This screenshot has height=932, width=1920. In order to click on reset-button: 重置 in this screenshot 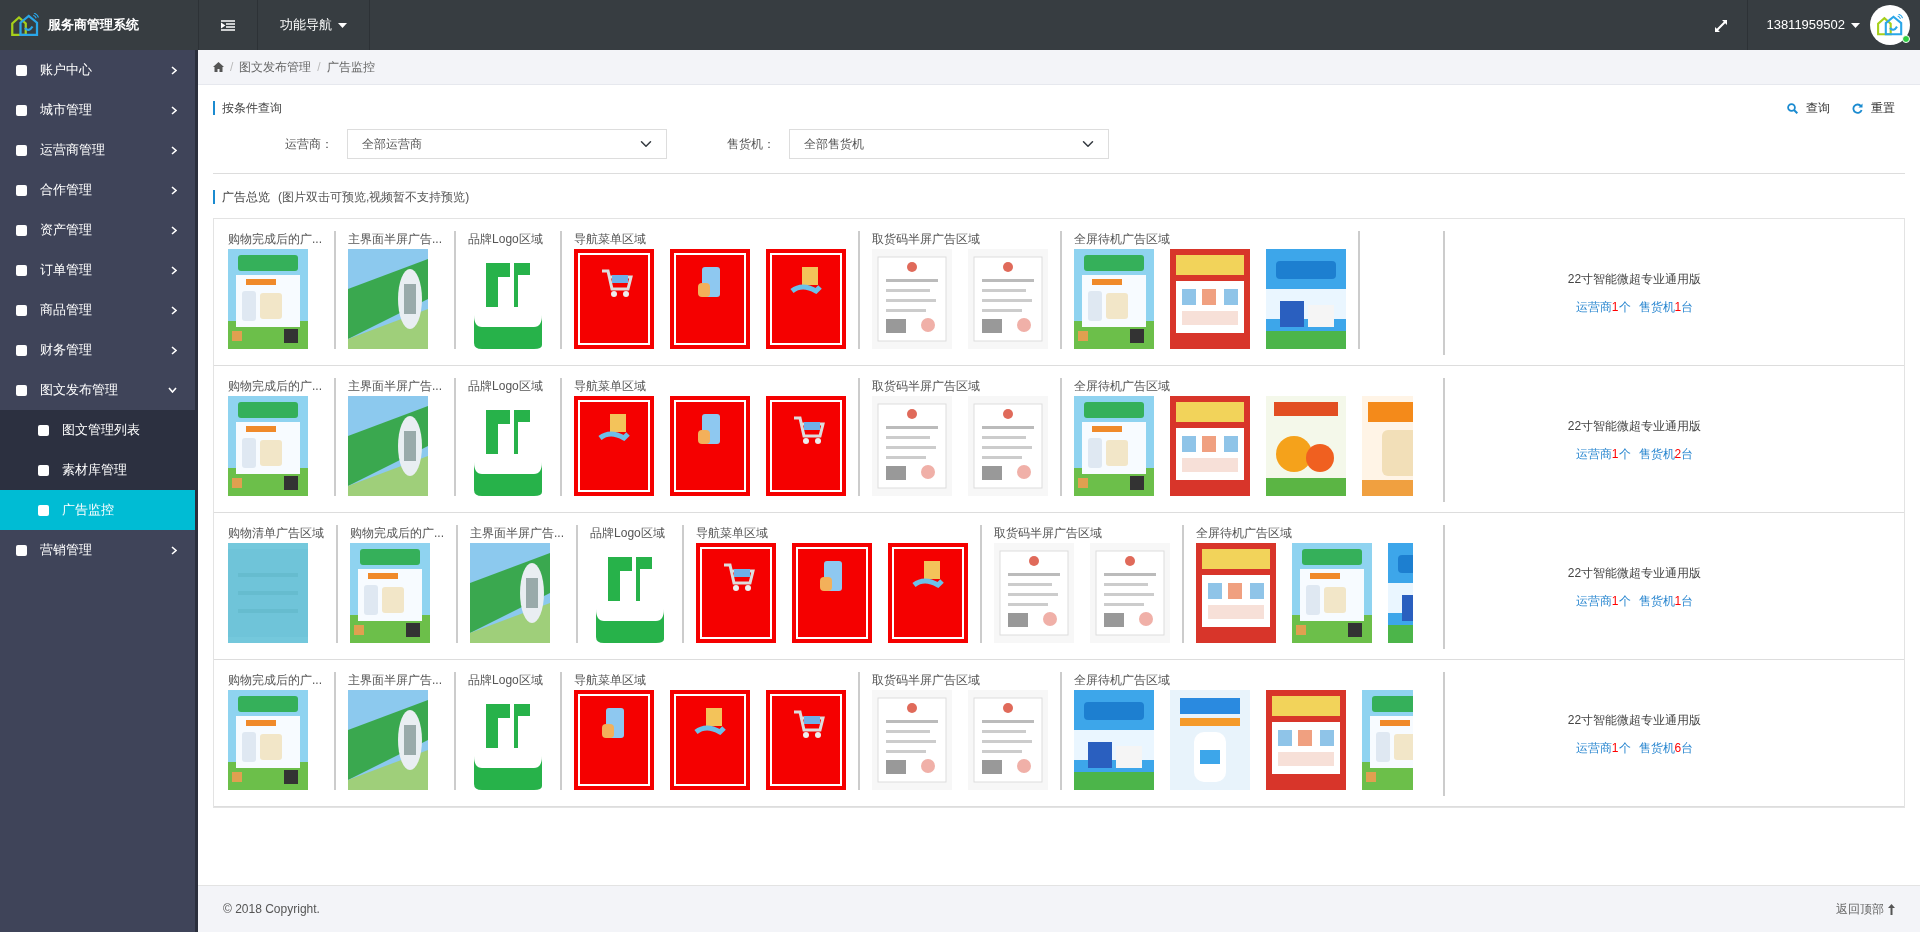, I will do `click(1873, 108)`.